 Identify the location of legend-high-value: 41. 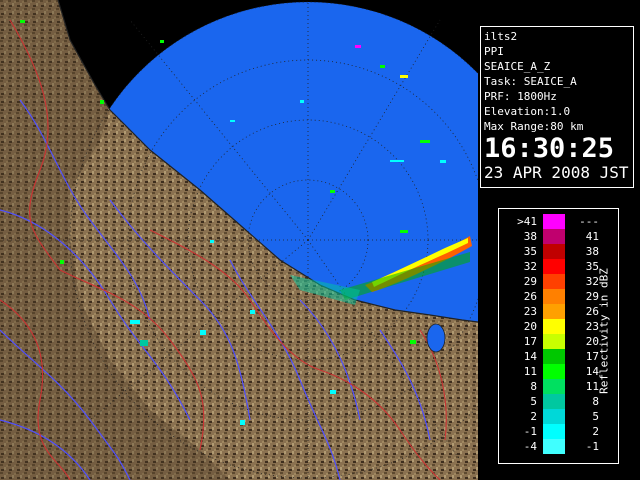
(592, 236).